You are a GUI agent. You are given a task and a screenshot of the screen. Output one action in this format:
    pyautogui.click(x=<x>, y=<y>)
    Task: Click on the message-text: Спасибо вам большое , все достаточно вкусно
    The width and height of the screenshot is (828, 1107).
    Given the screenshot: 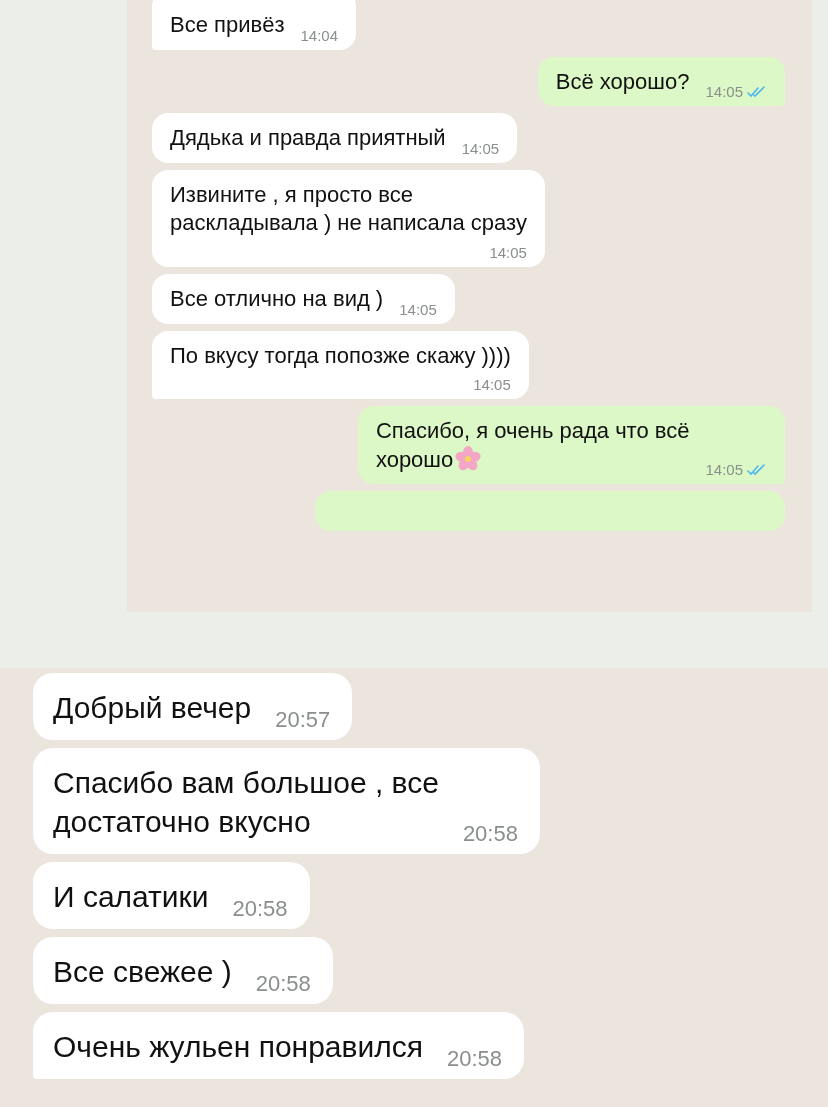 What is the action you would take?
    pyautogui.click(x=246, y=802)
    